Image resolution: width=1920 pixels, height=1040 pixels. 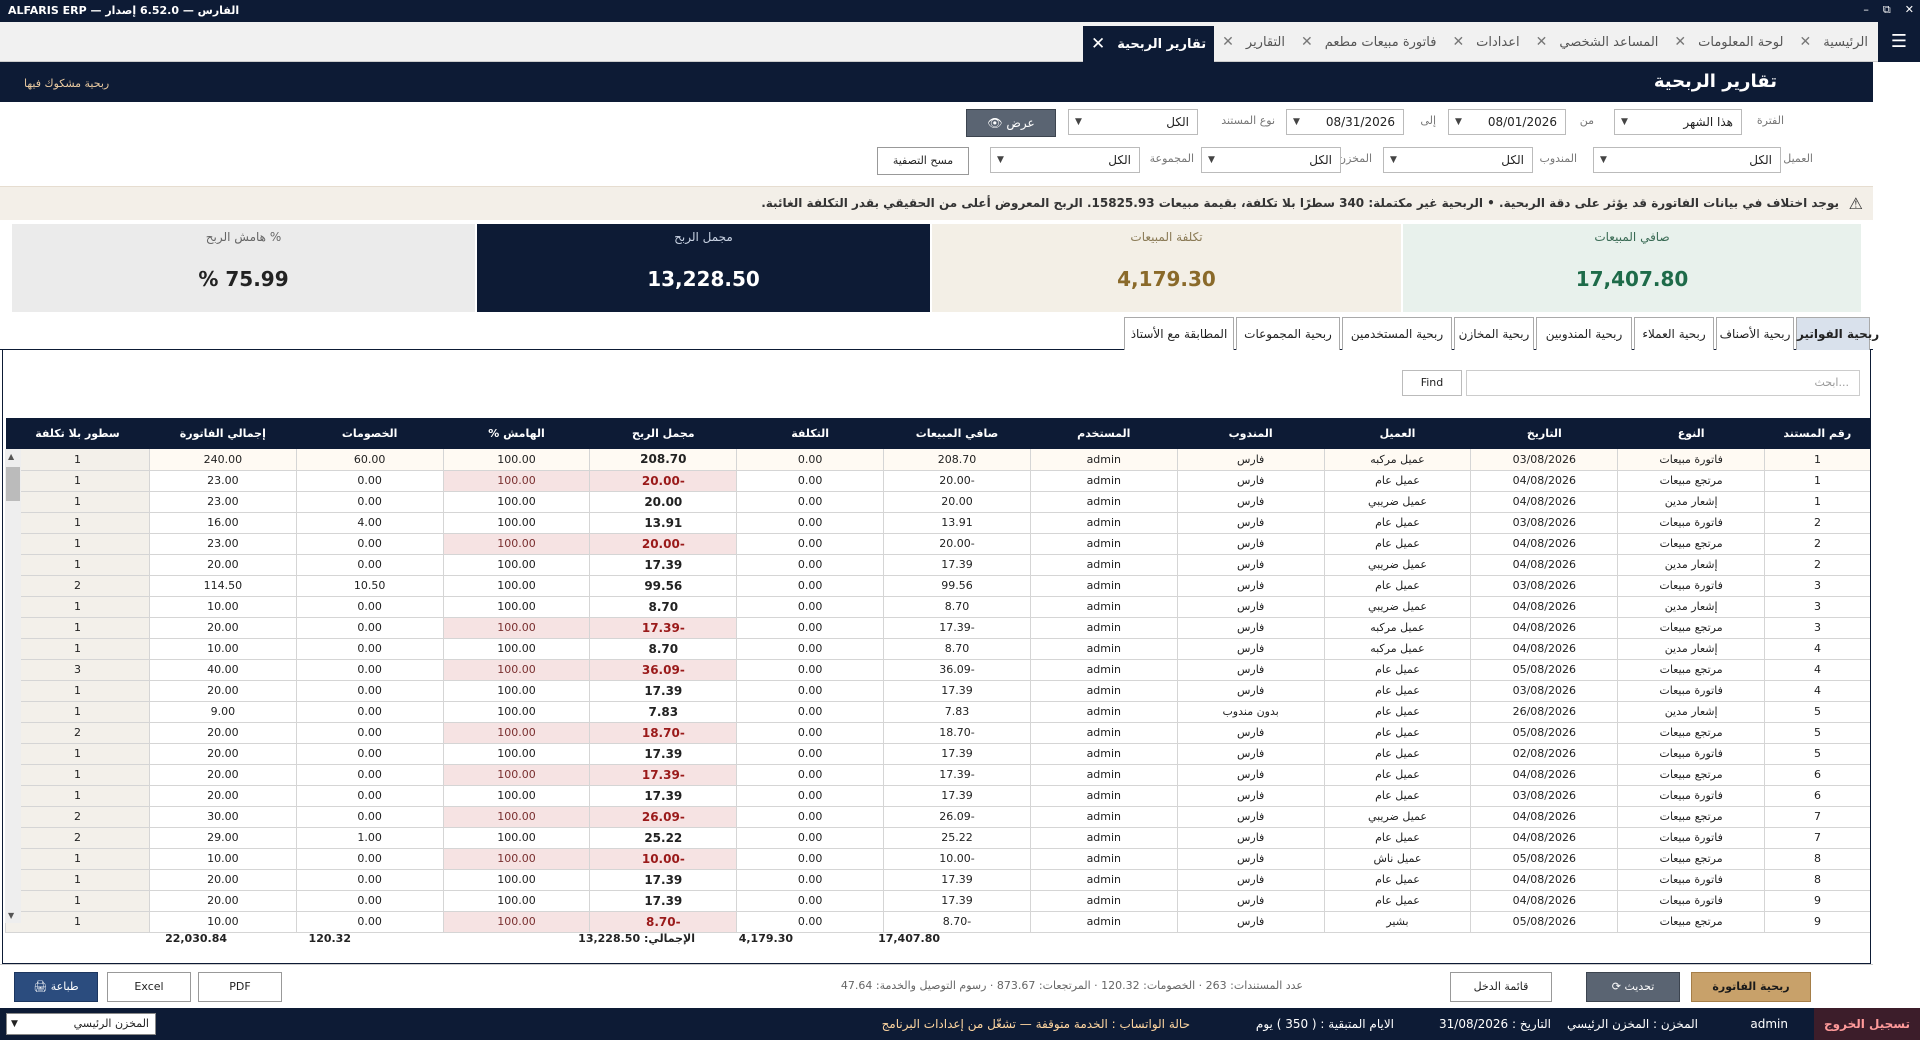 What do you see at coordinates (1687, 160) in the screenshot?
I see `customer-select: الكل ▼` at bounding box center [1687, 160].